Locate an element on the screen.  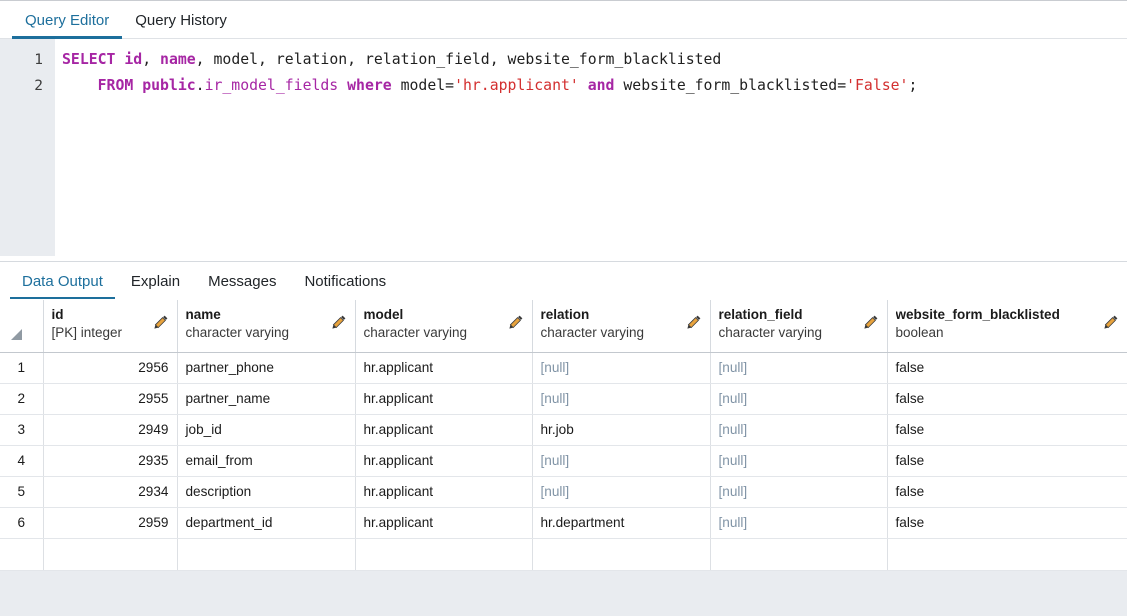
column-header-relation-type: character varying is located at coordinates (592, 332).